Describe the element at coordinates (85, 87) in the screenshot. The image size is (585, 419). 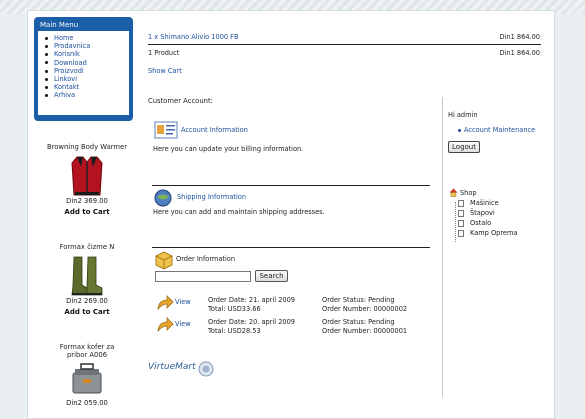
I see `menu-item-kontakt: Kontakt` at that location.